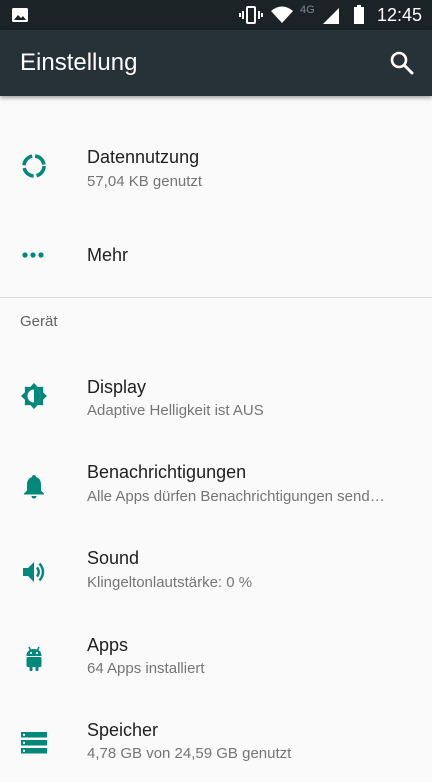 This screenshot has width=432, height=782. I want to click on item-title: Mehr, so click(108, 255).